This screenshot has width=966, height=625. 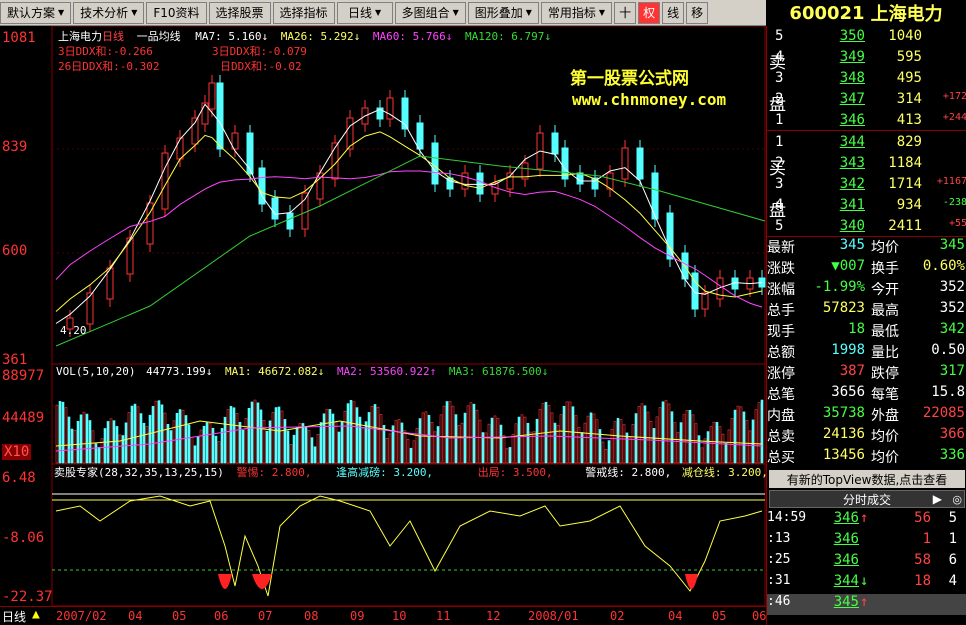 What do you see at coordinates (943, 266) in the screenshot?
I see `quote-value: 0.60%` at bounding box center [943, 266].